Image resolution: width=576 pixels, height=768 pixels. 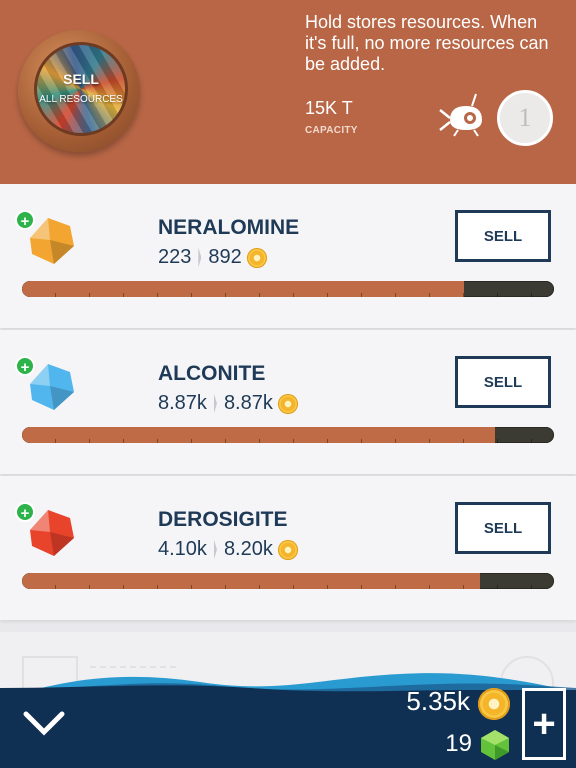 I want to click on resource-amounts: 4.10k 8.20k, so click(x=228, y=549).